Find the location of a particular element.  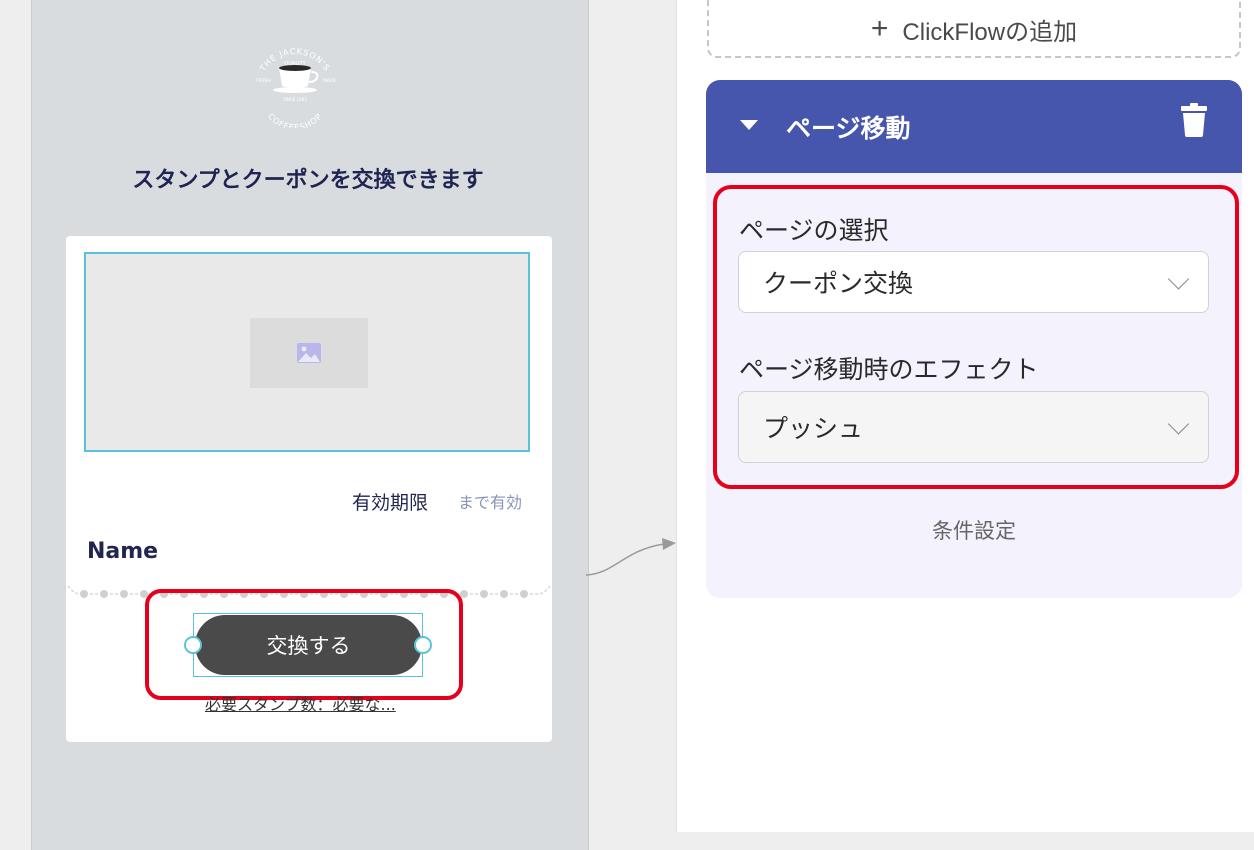

logo-since: SINCE 1983 is located at coordinates (295, 99).